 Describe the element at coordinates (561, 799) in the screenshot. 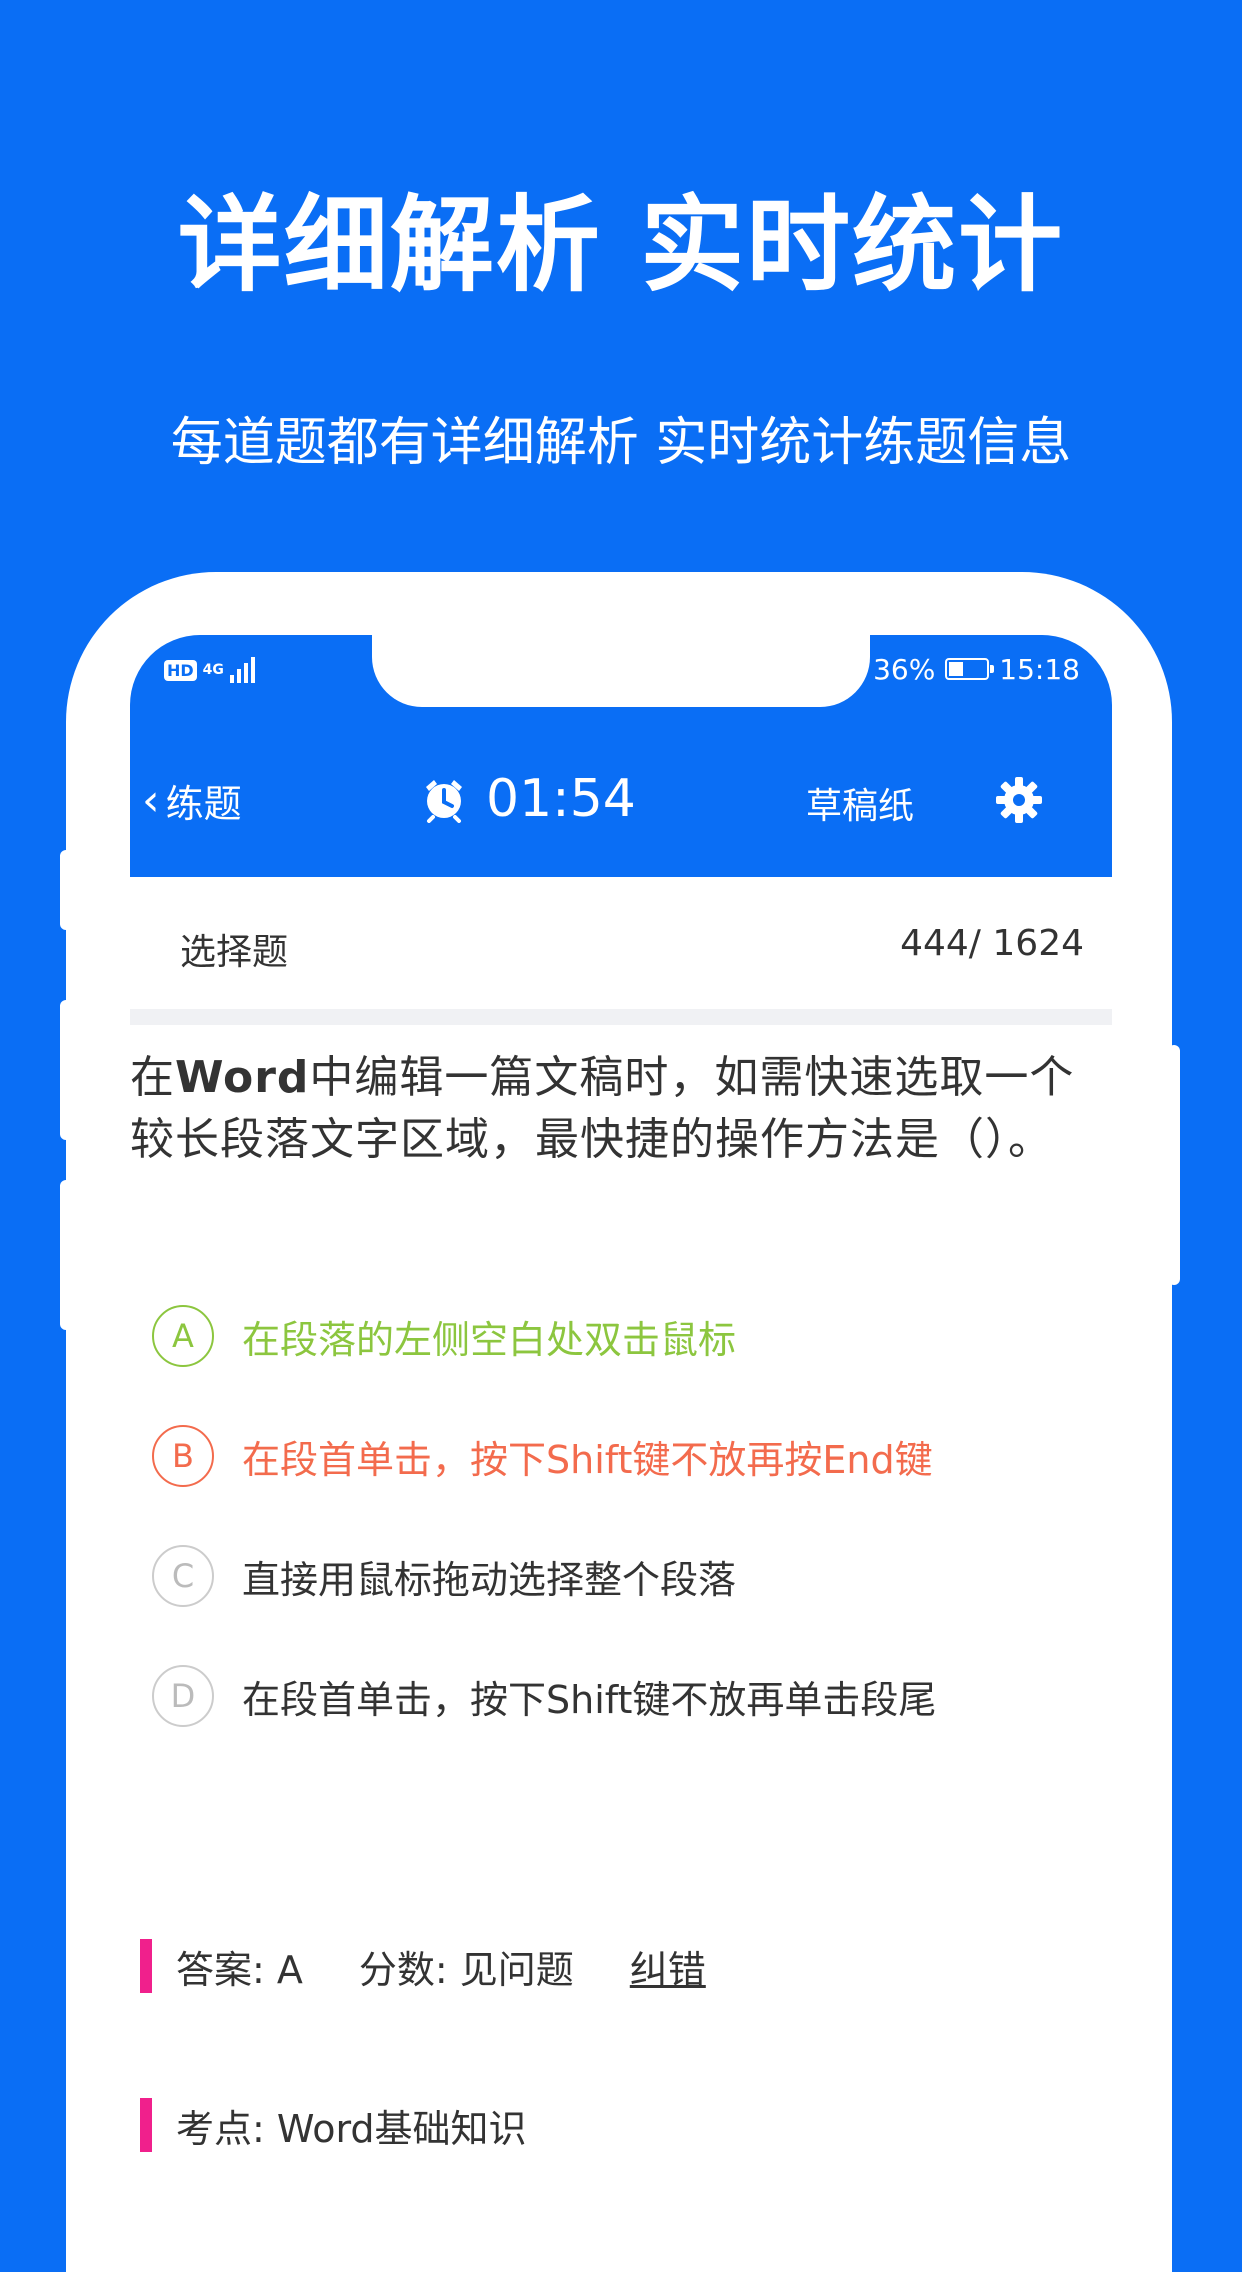

I see `timer-value: 01:54` at that location.